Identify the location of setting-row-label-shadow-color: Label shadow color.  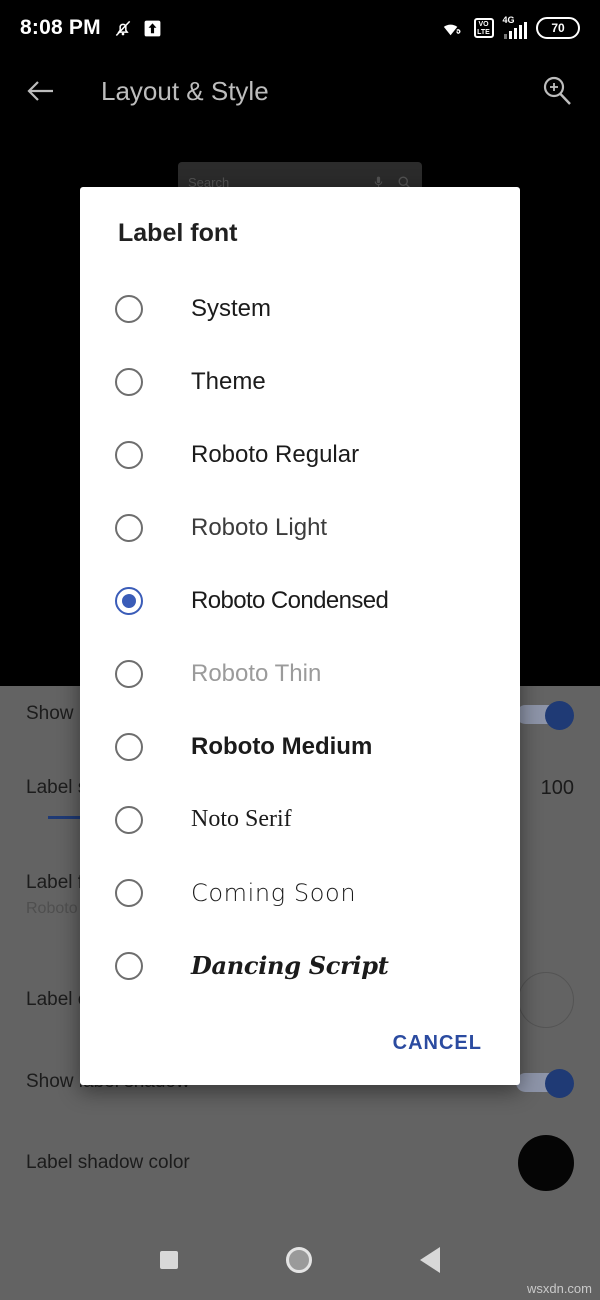
(300, 1163).